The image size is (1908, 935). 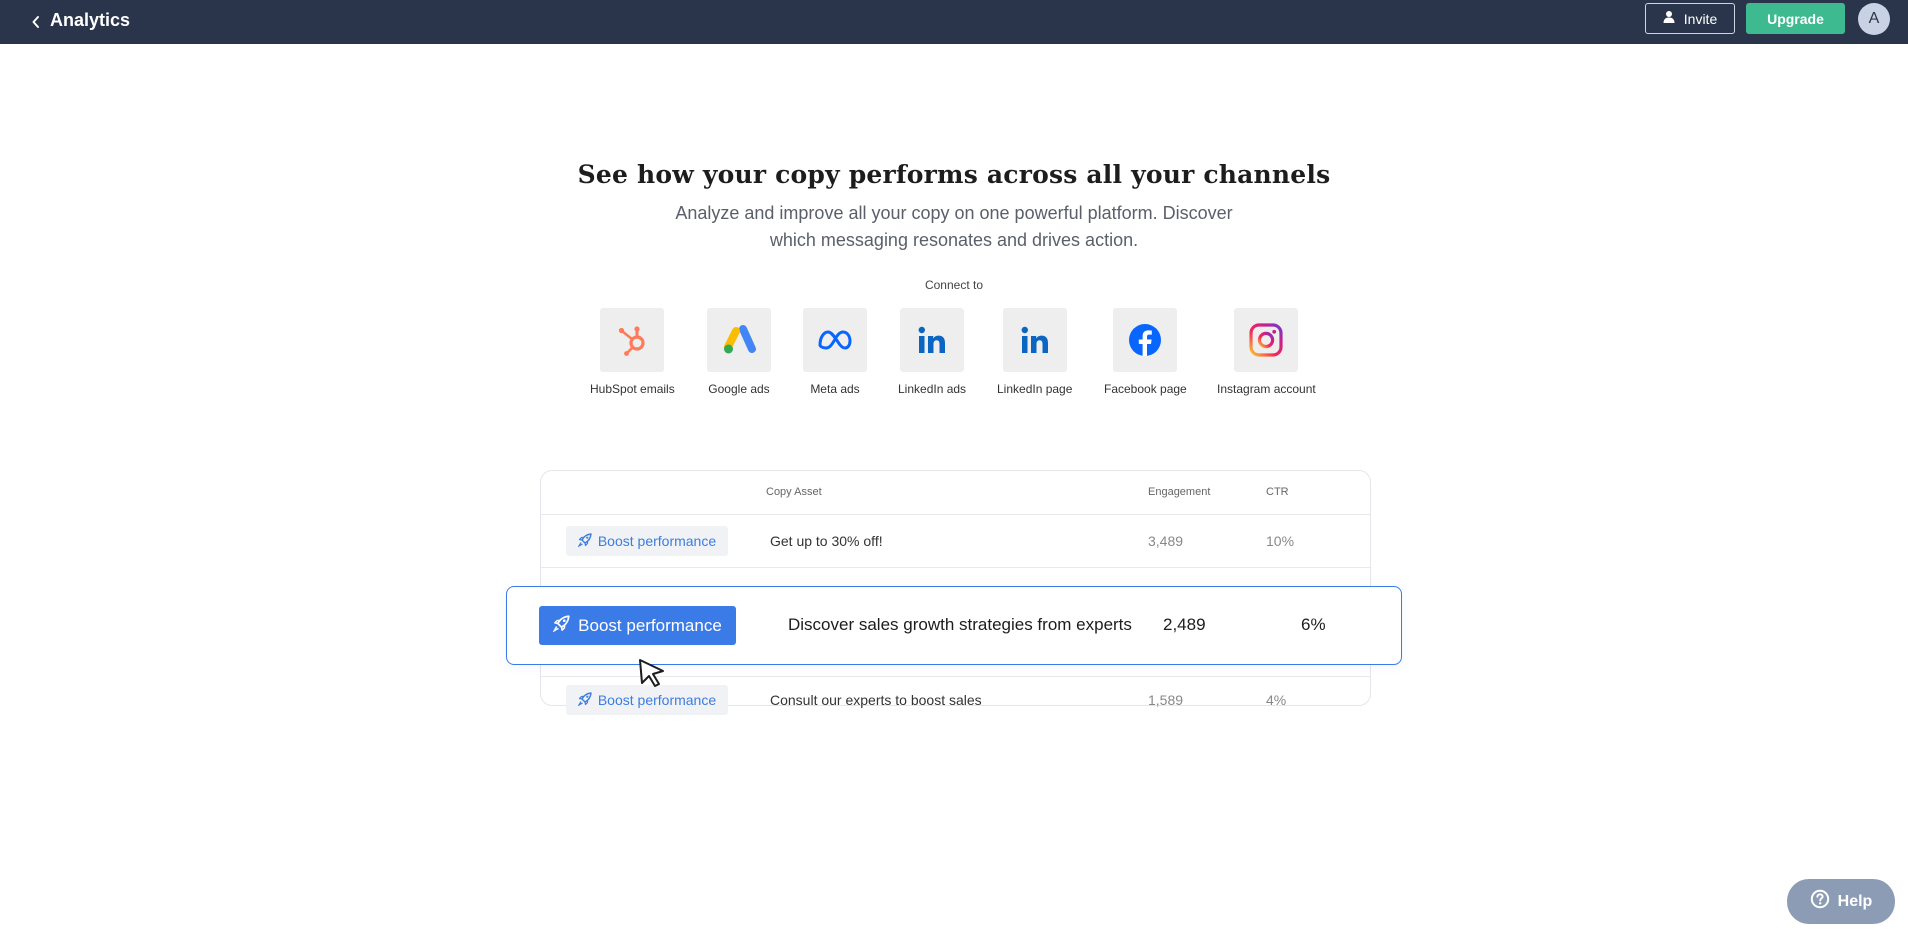 I want to click on question-circle-icon, so click(x=1820, y=901).